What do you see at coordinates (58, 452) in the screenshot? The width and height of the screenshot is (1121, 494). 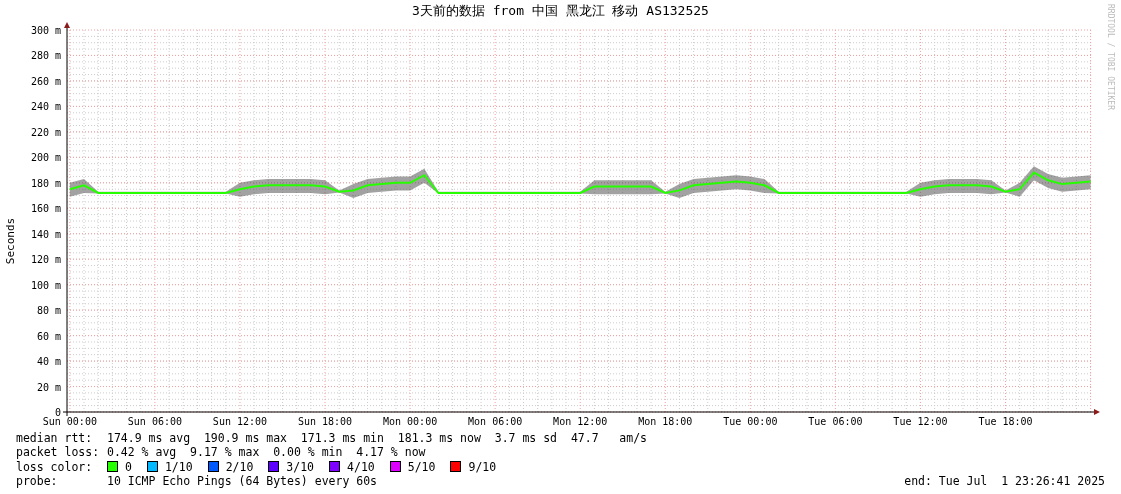 I see `legend-label: packet loss:` at bounding box center [58, 452].